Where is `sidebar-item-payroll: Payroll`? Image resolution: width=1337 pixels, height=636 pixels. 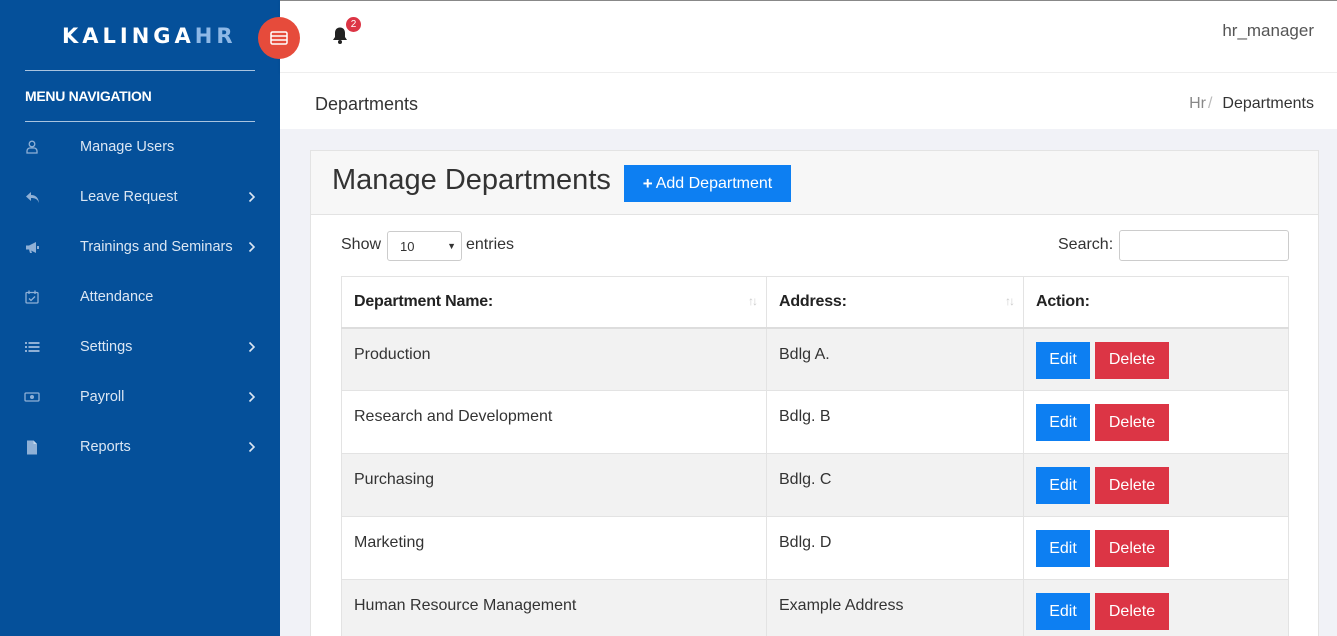 sidebar-item-payroll: Payroll is located at coordinates (140, 397).